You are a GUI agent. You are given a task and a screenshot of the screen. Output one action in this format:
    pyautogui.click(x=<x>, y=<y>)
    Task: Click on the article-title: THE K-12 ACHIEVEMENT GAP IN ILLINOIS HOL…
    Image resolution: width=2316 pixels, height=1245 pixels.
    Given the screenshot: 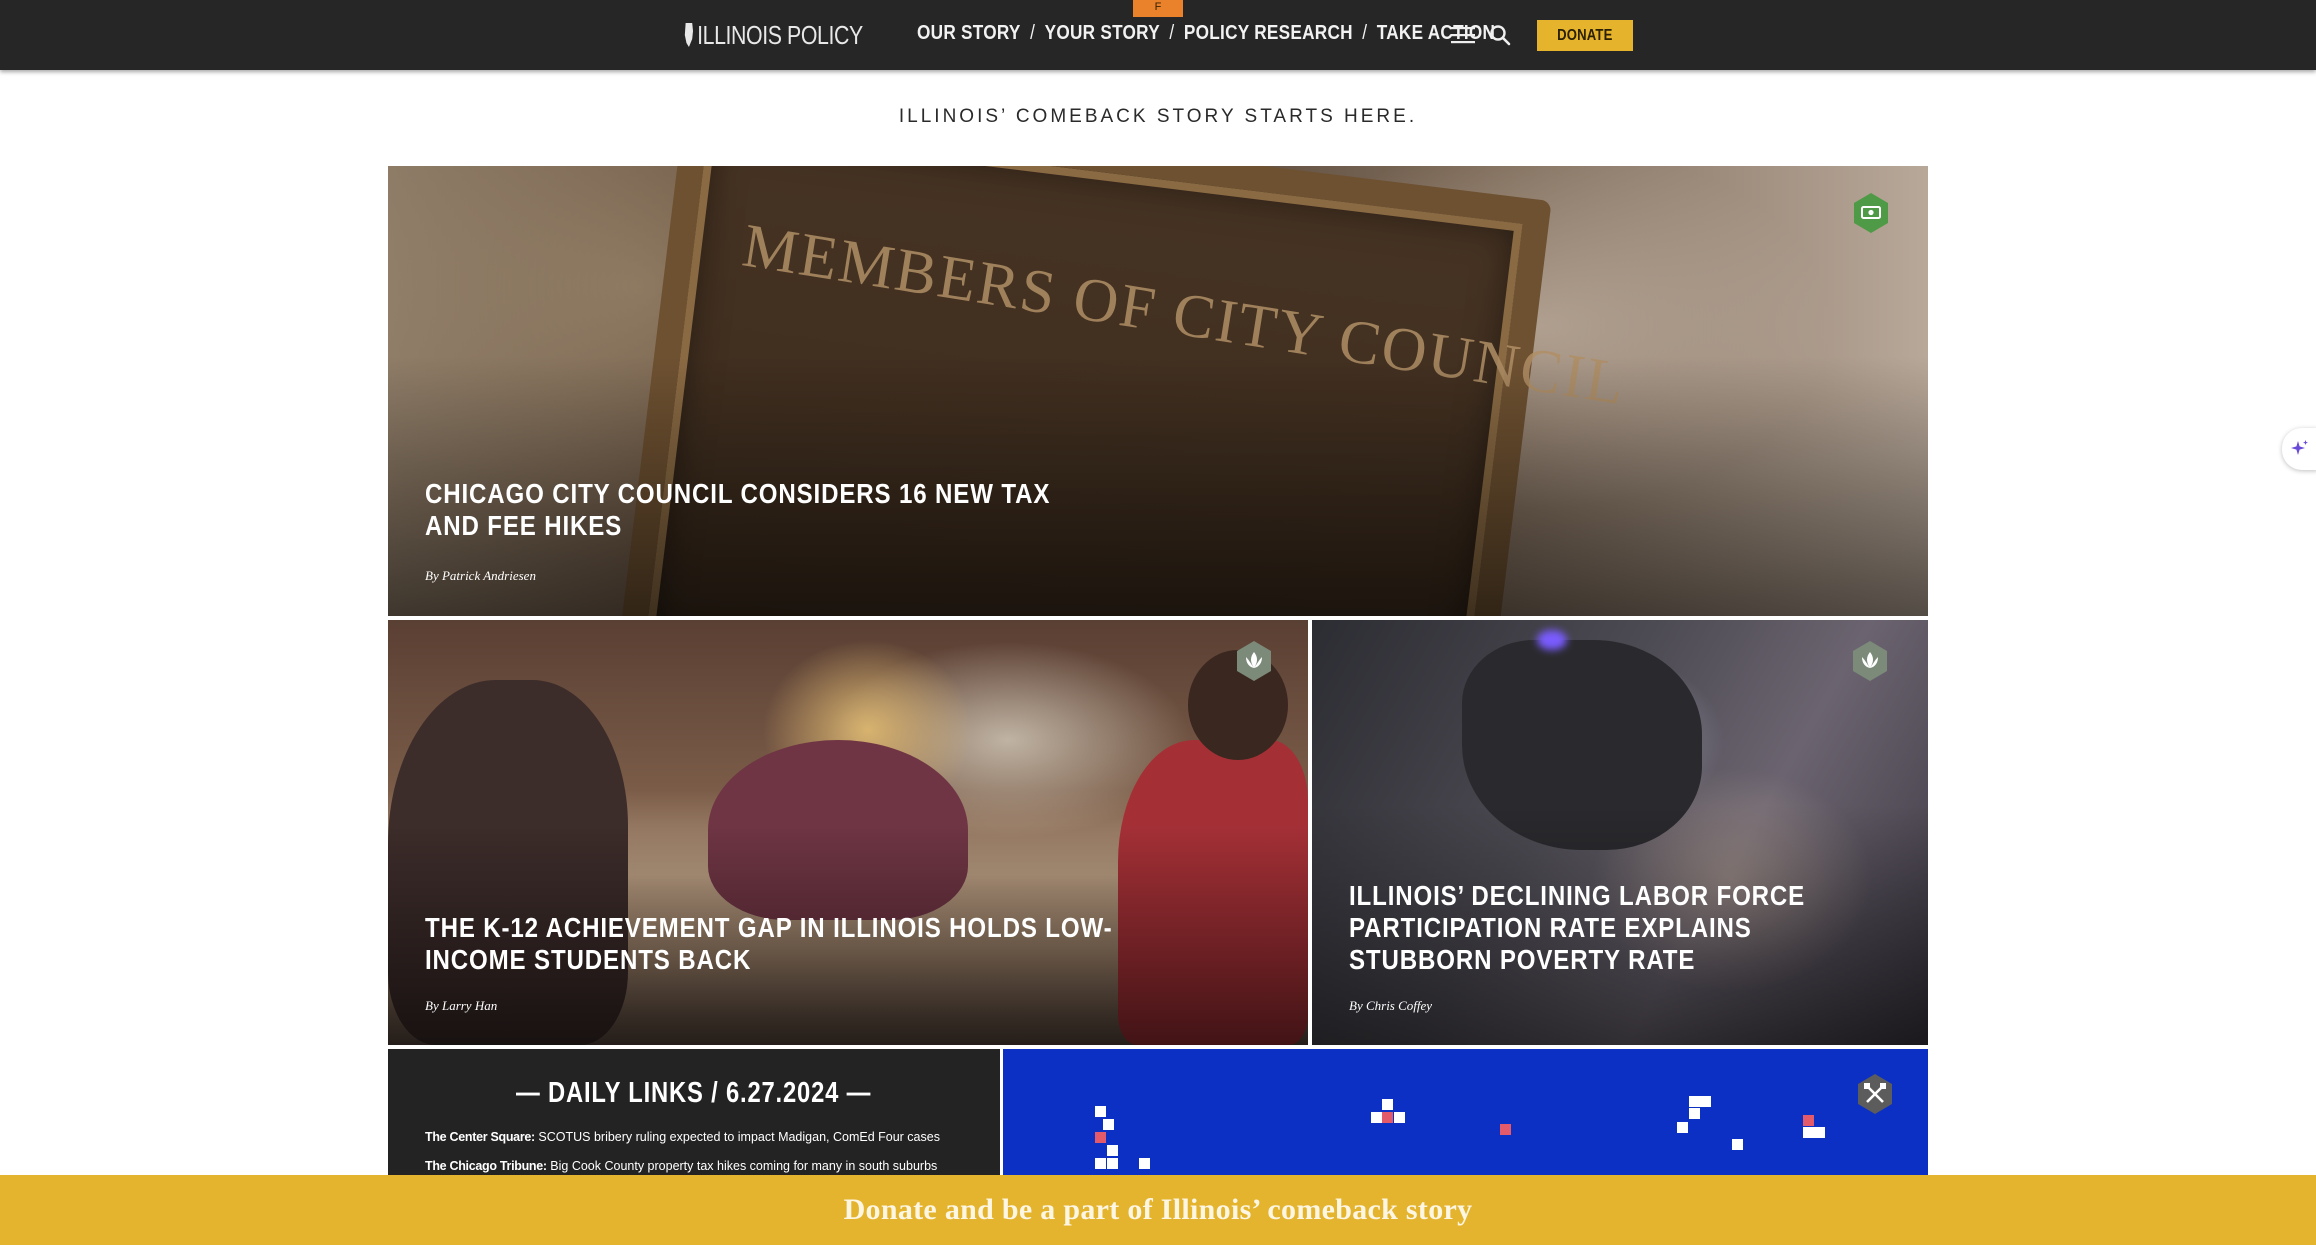 What is the action you would take?
    pyautogui.click(x=769, y=944)
    